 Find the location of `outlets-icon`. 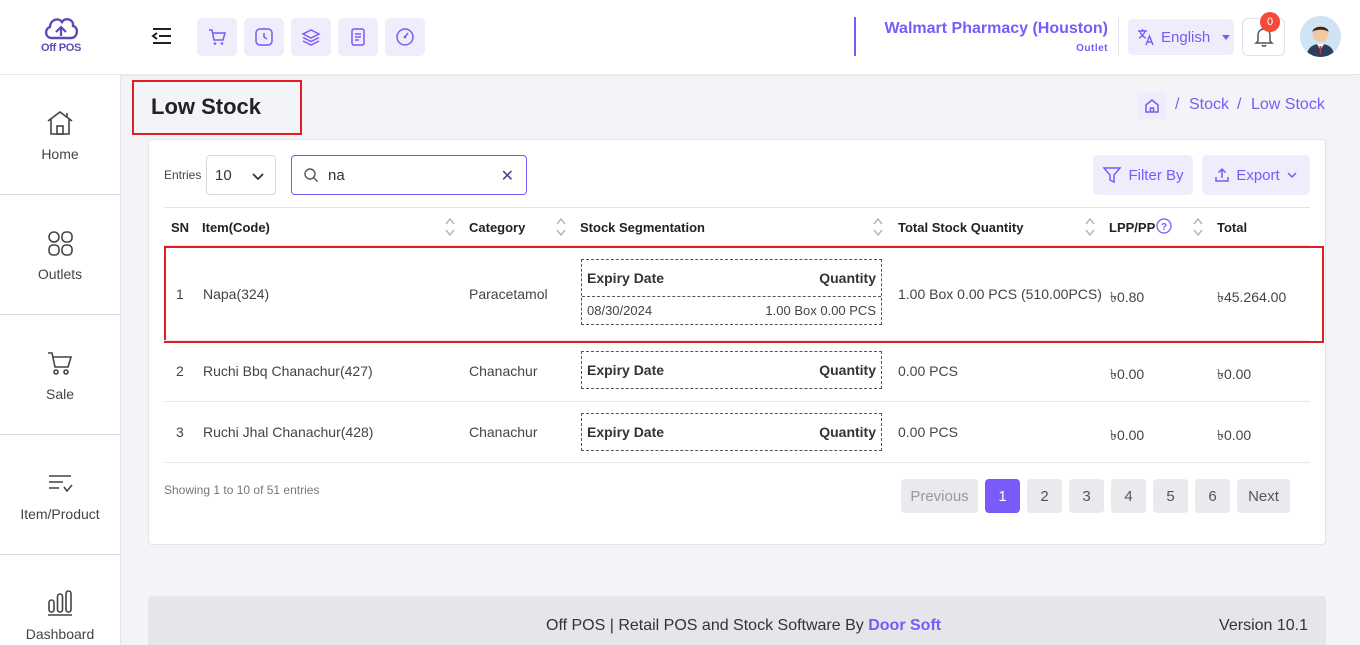

outlets-icon is located at coordinates (60, 243).